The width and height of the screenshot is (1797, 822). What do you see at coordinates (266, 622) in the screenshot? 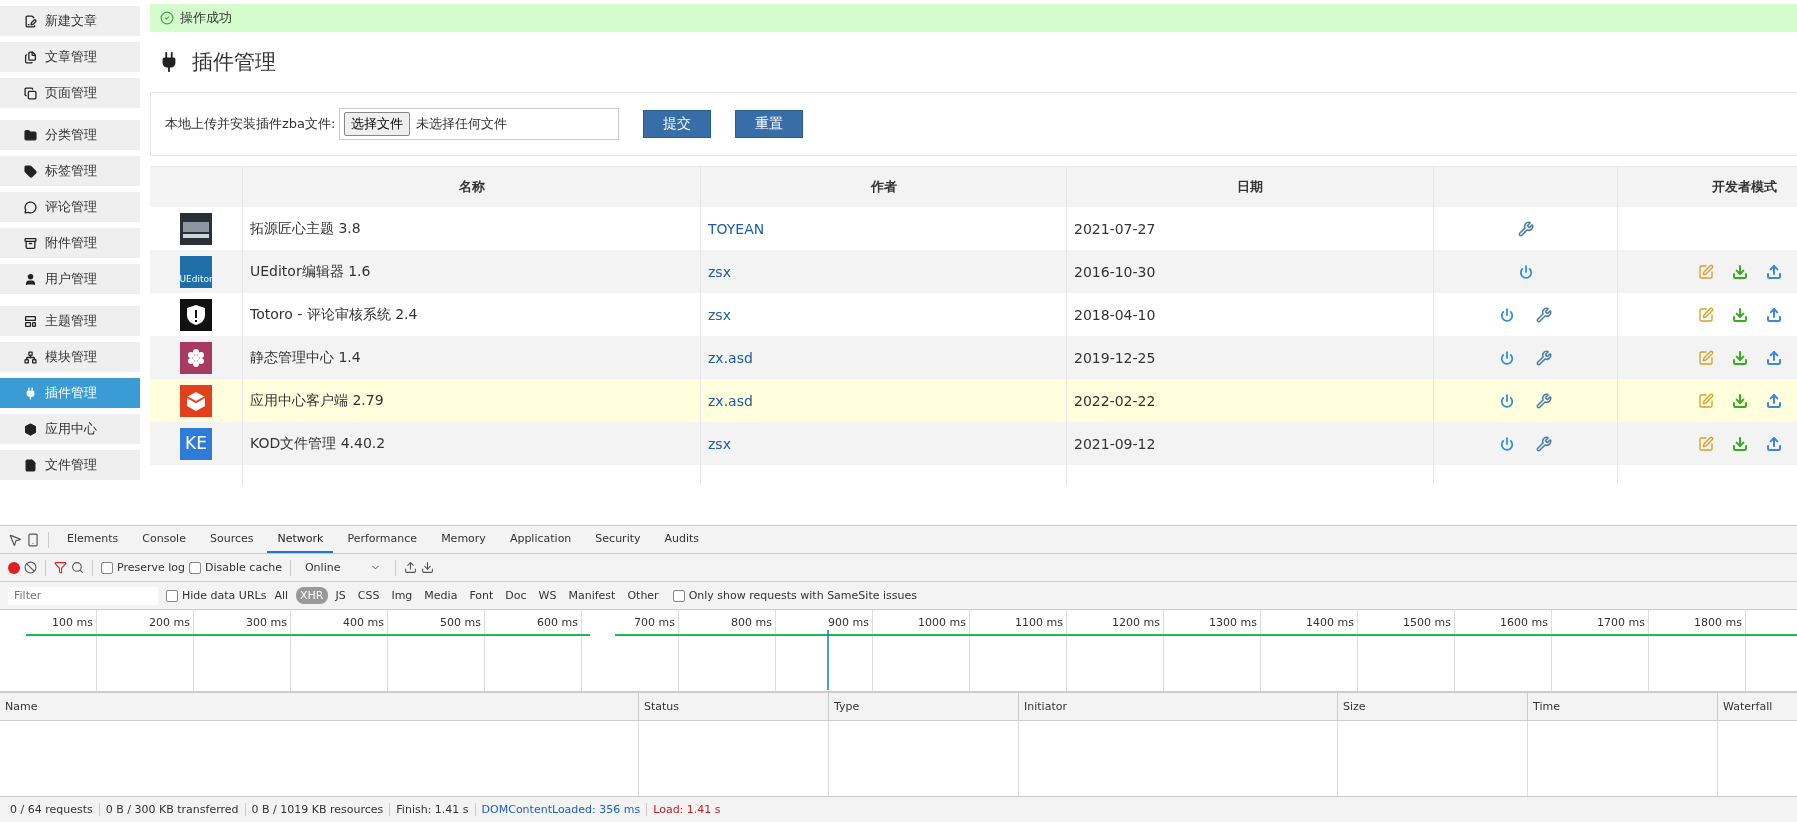
I see `tick-label: 300 ms` at bounding box center [266, 622].